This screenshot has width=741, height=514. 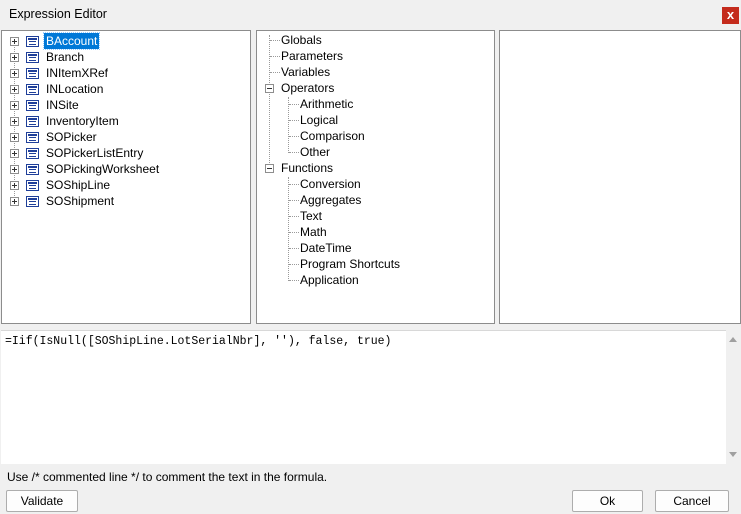 I want to click on tree-item-baccount: BAccount, so click(x=126, y=41).